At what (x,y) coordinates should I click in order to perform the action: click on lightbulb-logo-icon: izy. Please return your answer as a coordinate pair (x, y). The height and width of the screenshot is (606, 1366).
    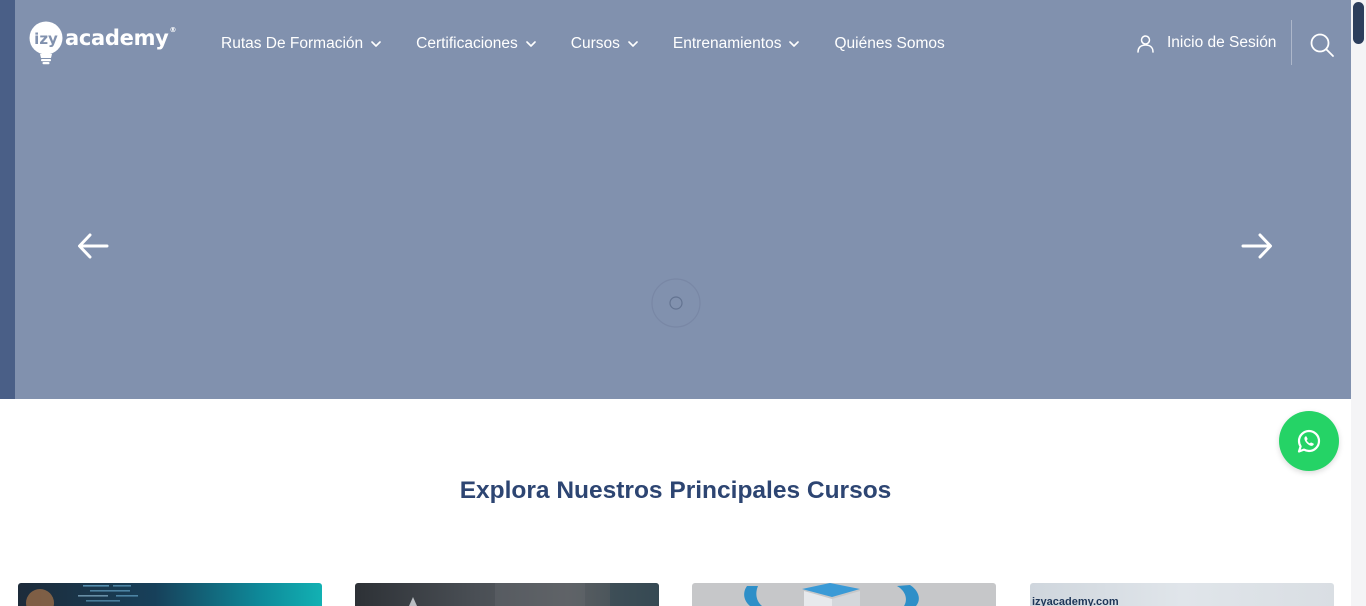
    Looking at the image, I should click on (46, 43).